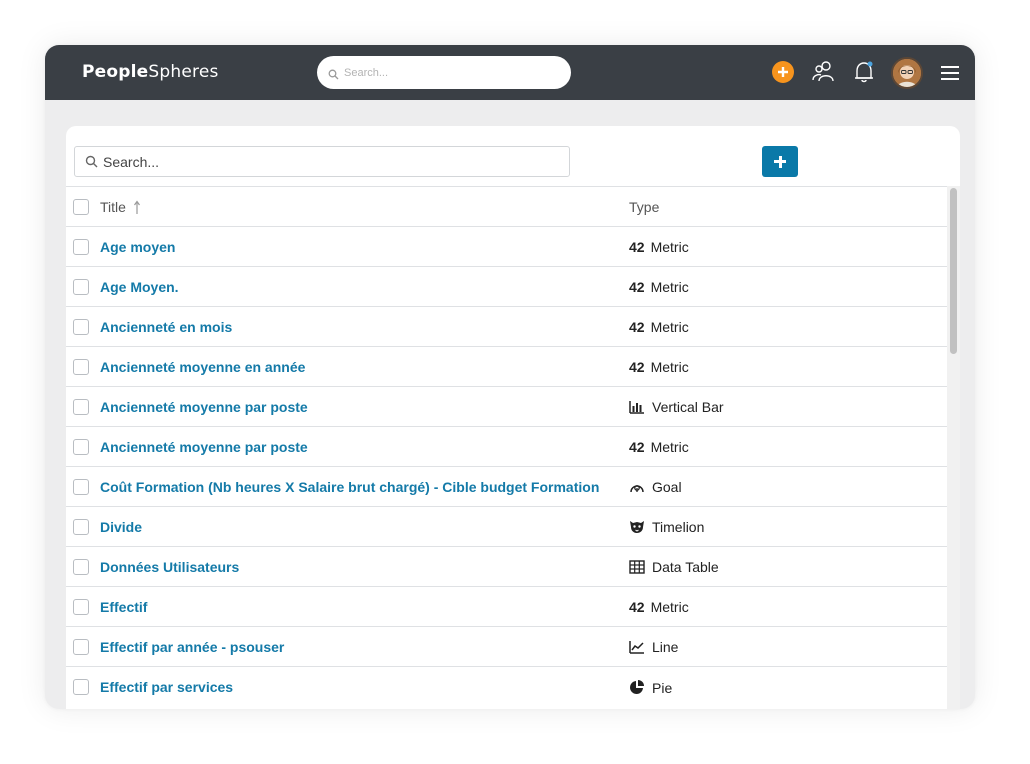  I want to click on table-row: Effectif 42 Metric, so click(506, 606).